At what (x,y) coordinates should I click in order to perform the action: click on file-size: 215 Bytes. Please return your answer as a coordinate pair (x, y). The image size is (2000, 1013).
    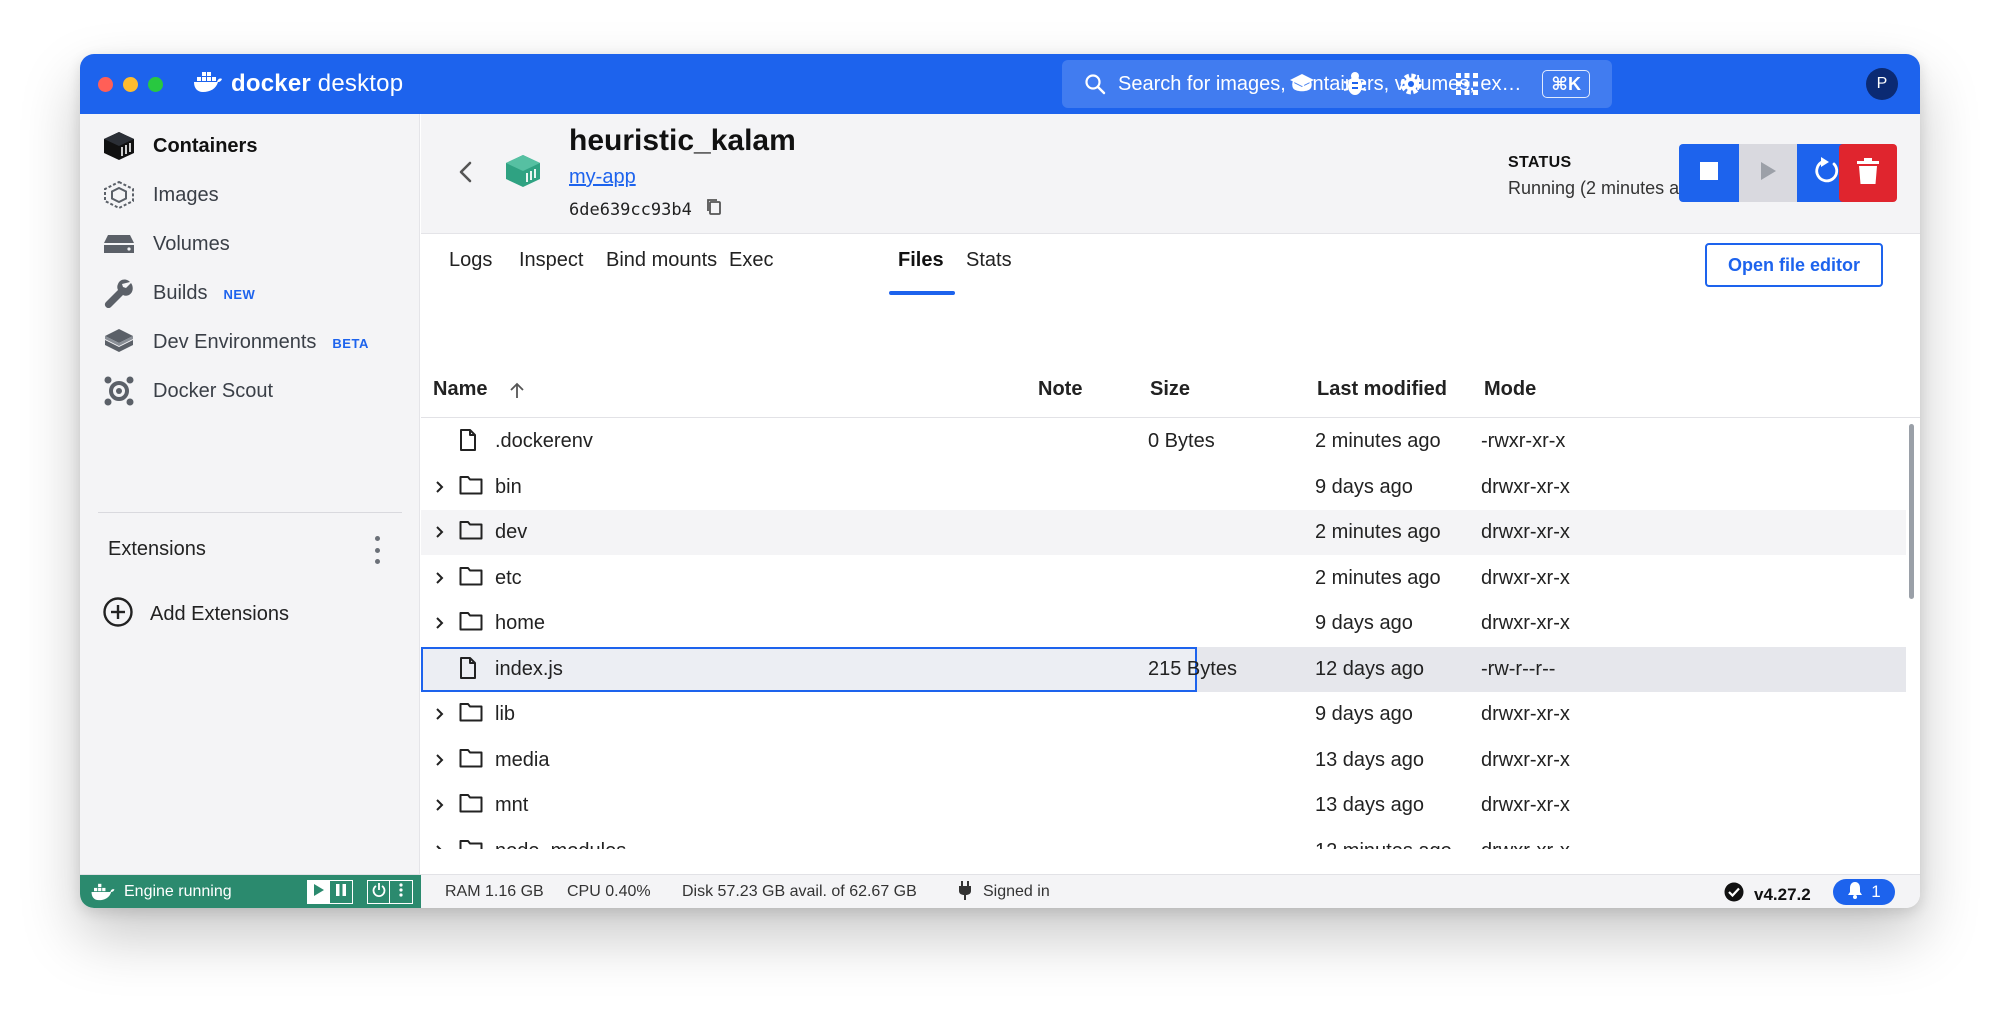
    Looking at the image, I should click on (1192, 668).